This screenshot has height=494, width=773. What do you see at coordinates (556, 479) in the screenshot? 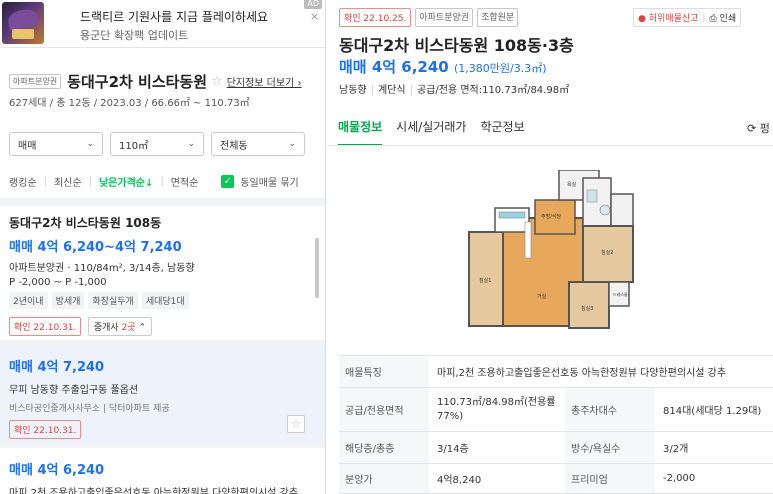
I see `info-row: 분양가 4억8,240 프리미엄 -2,000` at bounding box center [556, 479].